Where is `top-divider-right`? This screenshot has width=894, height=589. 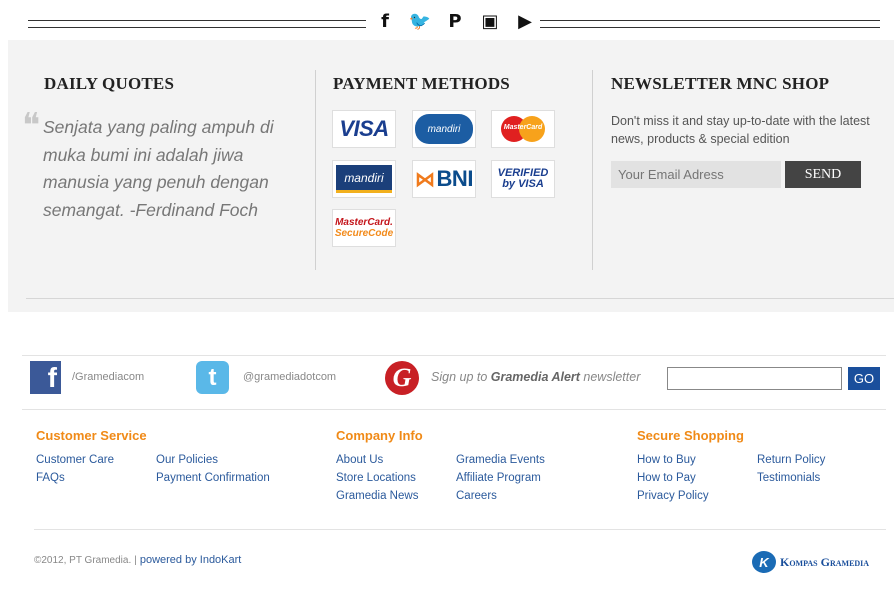
top-divider-right is located at coordinates (710, 24).